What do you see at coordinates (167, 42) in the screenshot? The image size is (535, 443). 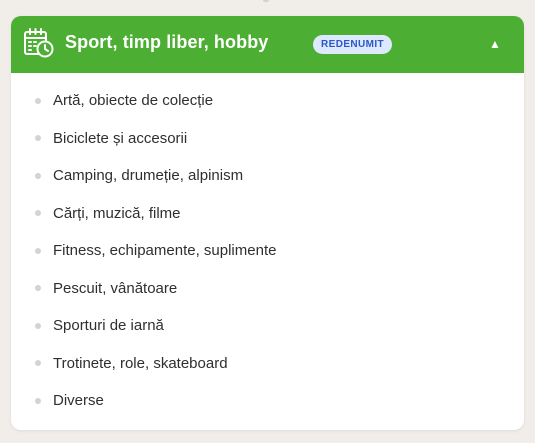 I see `category-title: Sport, timp liber, hobby` at bounding box center [167, 42].